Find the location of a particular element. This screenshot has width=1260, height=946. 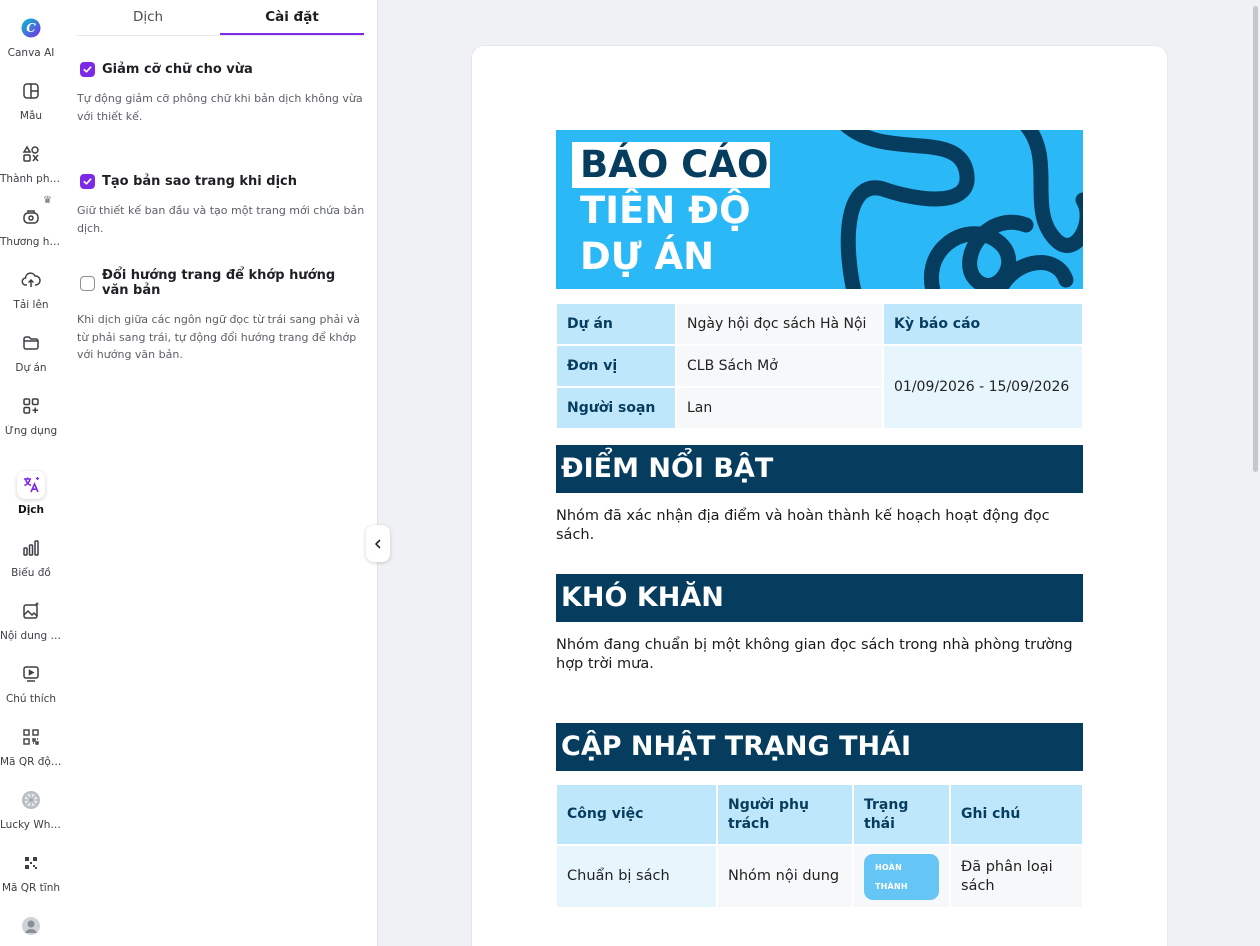

brand-icon is located at coordinates (31, 217).